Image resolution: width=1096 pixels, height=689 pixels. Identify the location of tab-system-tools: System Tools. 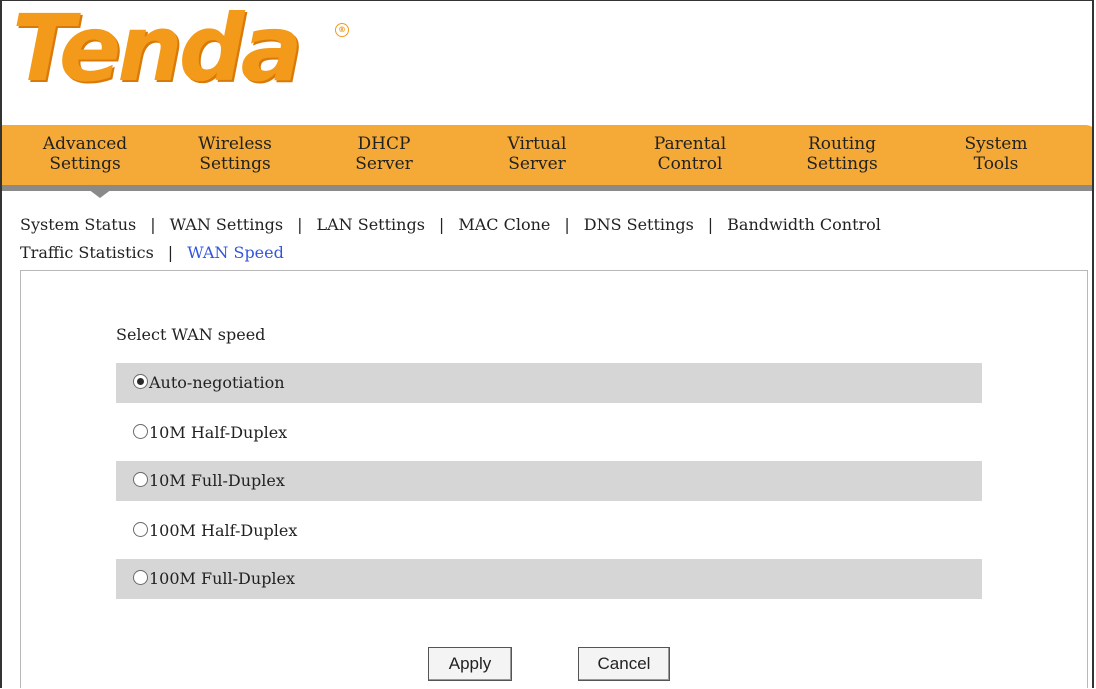
(996, 154).